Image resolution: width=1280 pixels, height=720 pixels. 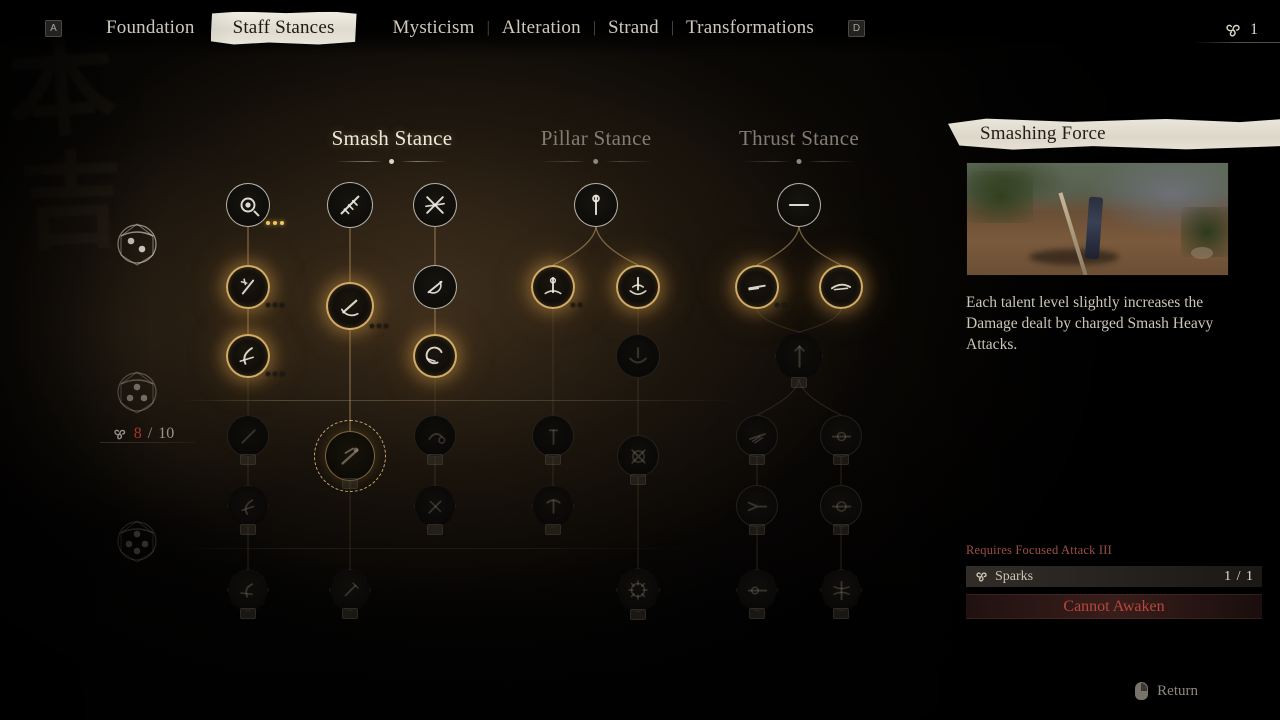 I want to click on tab-alteration: Alteration, so click(x=541, y=28).